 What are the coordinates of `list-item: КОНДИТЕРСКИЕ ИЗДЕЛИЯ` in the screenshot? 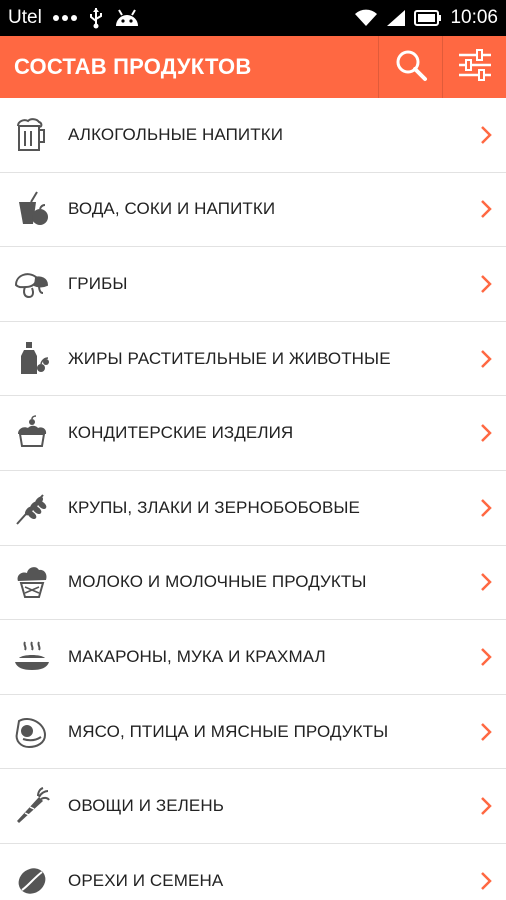 It's located at (253, 433).